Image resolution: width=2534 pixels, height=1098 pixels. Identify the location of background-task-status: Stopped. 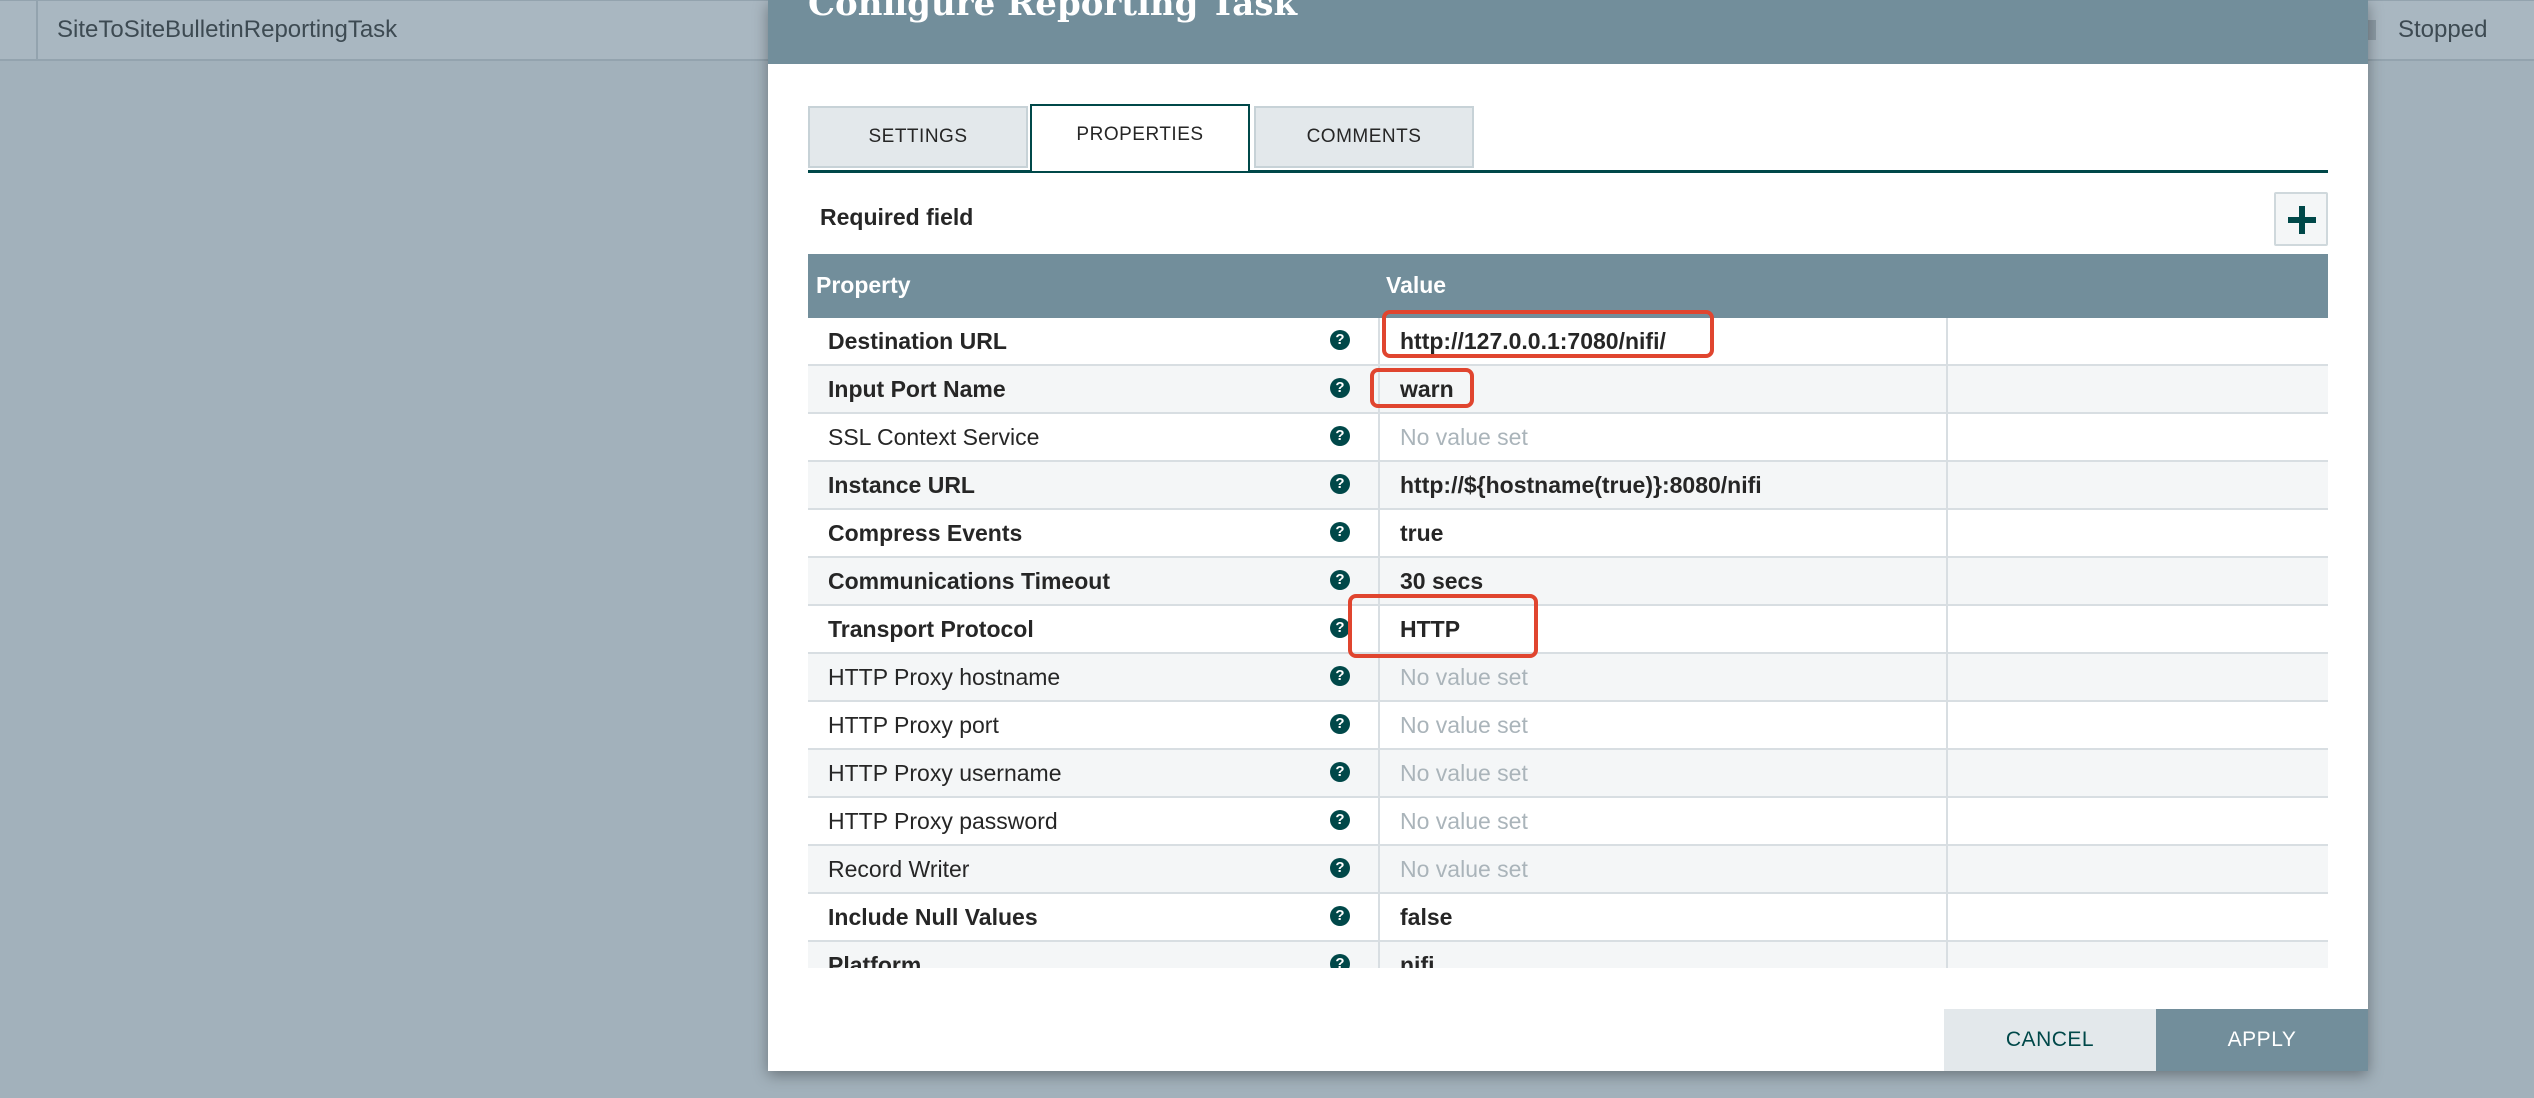
(2443, 29).